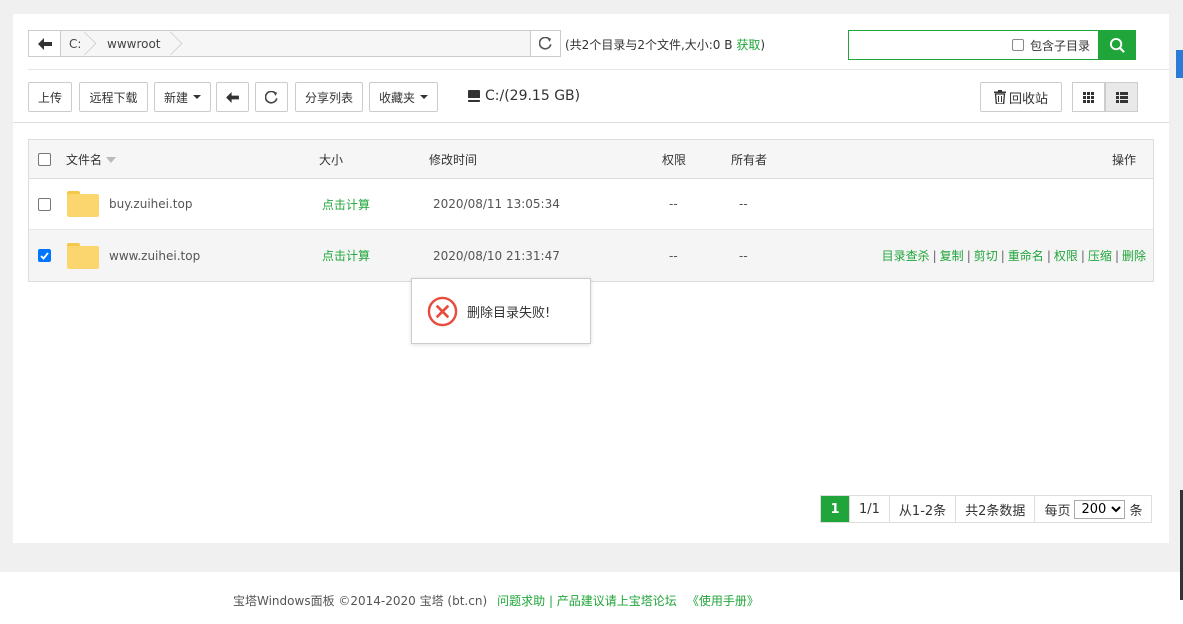 The height and width of the screenshot is (624, 1183). What do you see at coordinates (84, 159) in the screenshot?
I see `header-name-label: 文件名` at bounding box center [84, 159].